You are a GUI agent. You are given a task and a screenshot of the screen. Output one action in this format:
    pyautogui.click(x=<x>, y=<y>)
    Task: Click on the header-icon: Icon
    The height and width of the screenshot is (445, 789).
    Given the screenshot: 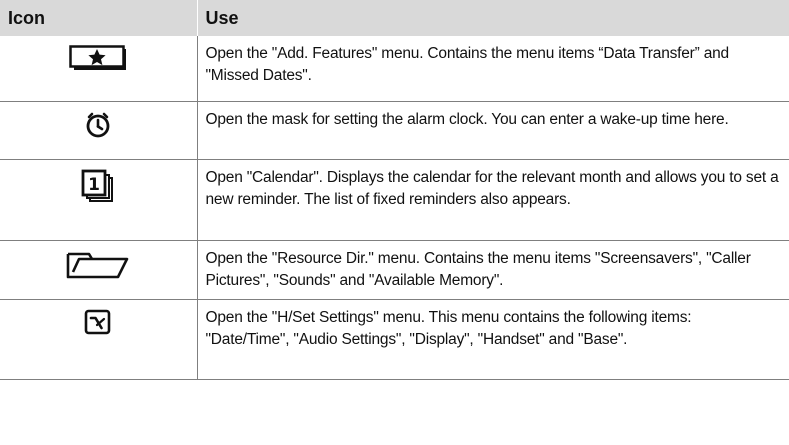 What is the action you would take?
    pyautogui.click(x=27, y=17)
    